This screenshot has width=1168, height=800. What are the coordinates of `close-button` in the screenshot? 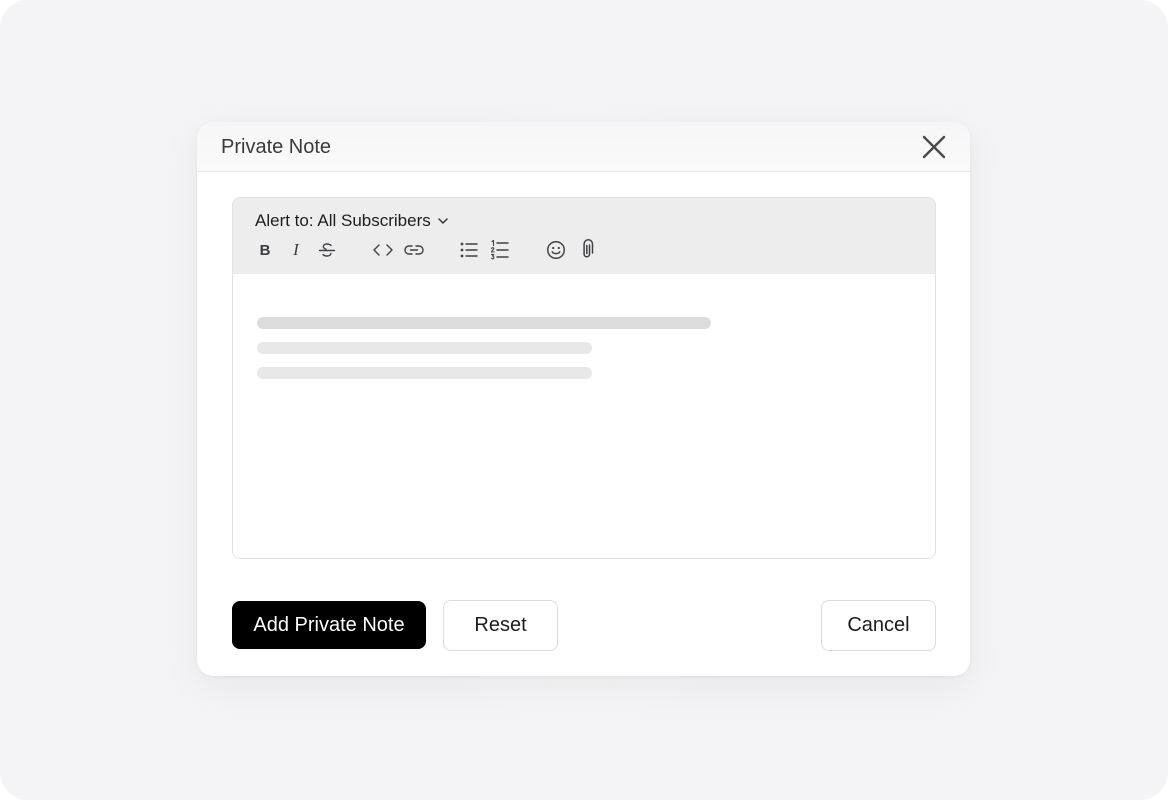 It's located at (934, 147).